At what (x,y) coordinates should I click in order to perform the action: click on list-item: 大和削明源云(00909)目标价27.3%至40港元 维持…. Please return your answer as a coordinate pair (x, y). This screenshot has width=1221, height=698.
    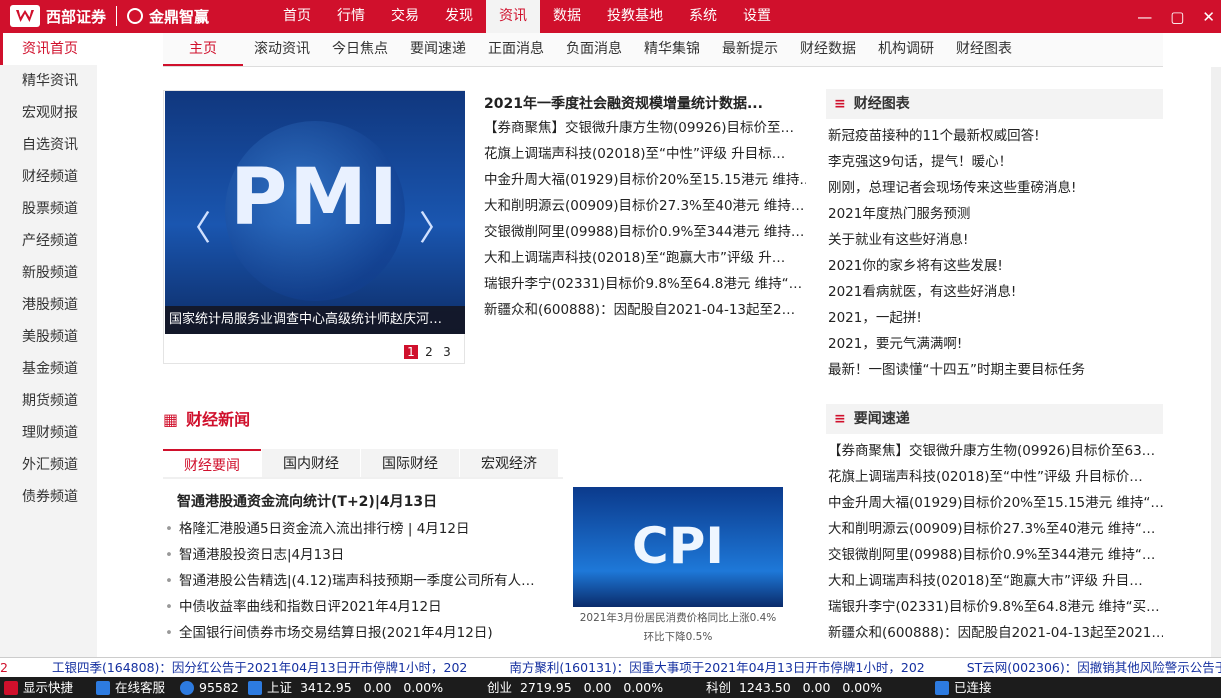
    Looking at the image, I should click on (645, 206).